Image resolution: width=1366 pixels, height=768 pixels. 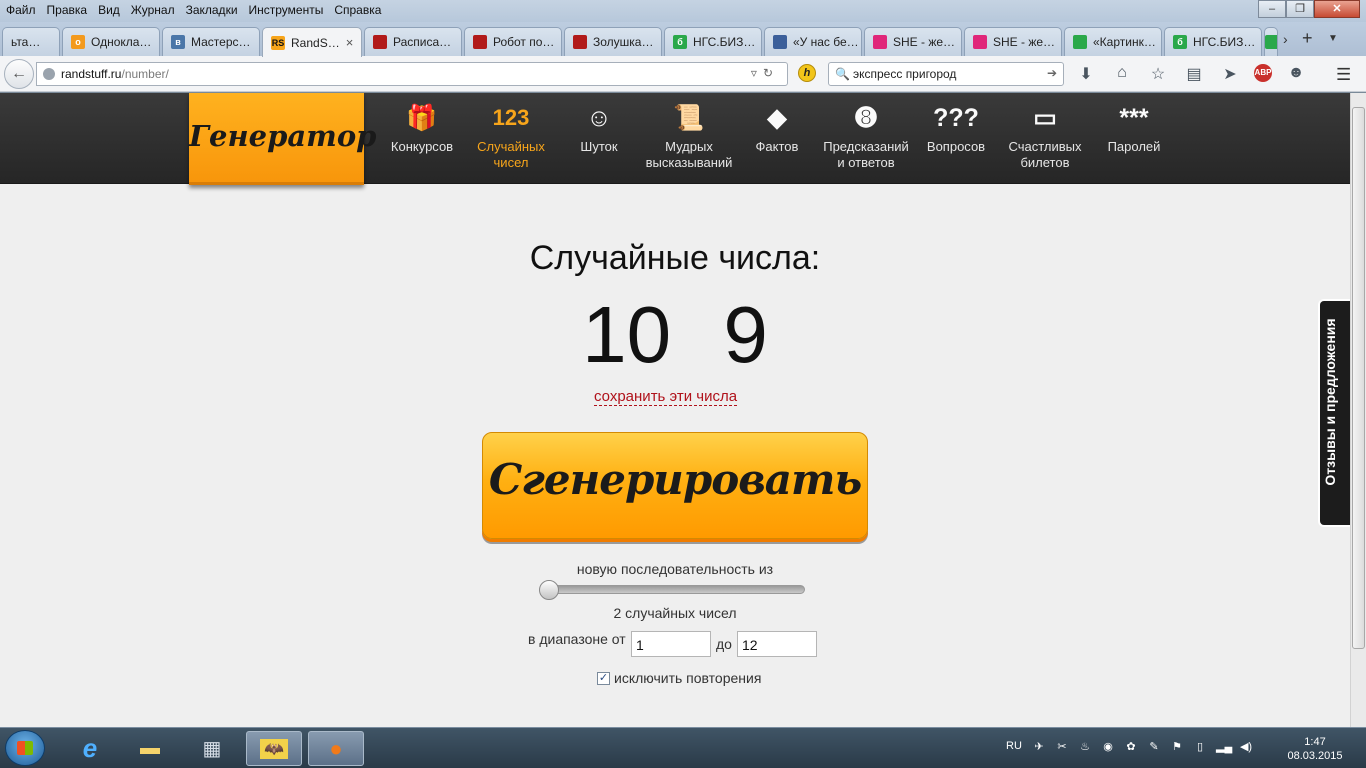 What do you see at coordinates (777, 129) in the screenshot?
I see `nav-facts: ◆ Фактов` at bounding box center [777, 129].